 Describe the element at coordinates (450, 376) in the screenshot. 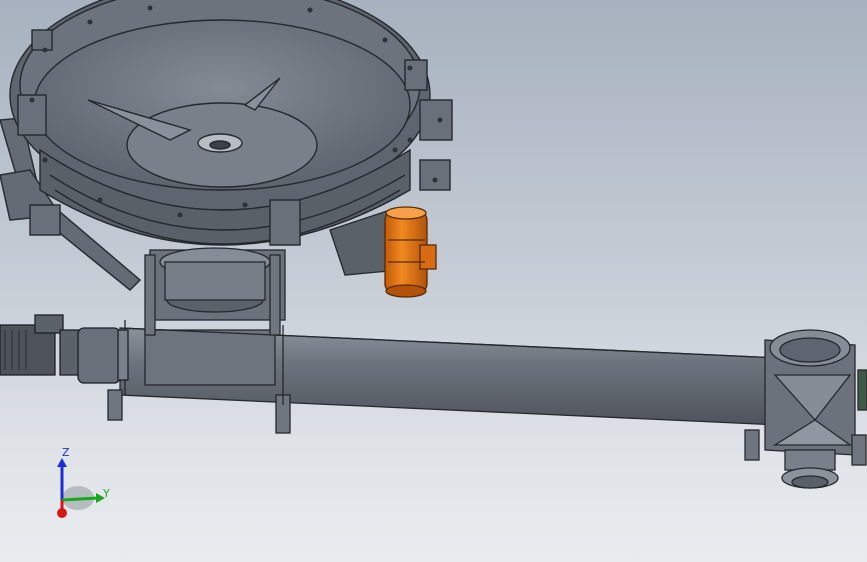

I see `screw-conveyor-tube` at that location.